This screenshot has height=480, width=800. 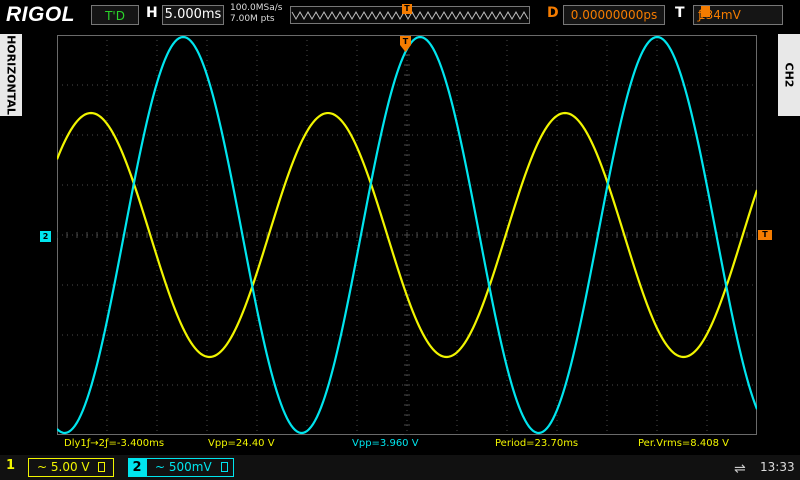 What do you see at coordinates (256, 8) in the screenshot?
I see `sample-rate: 100.0MSa/s` at bounding box center [256, 8].